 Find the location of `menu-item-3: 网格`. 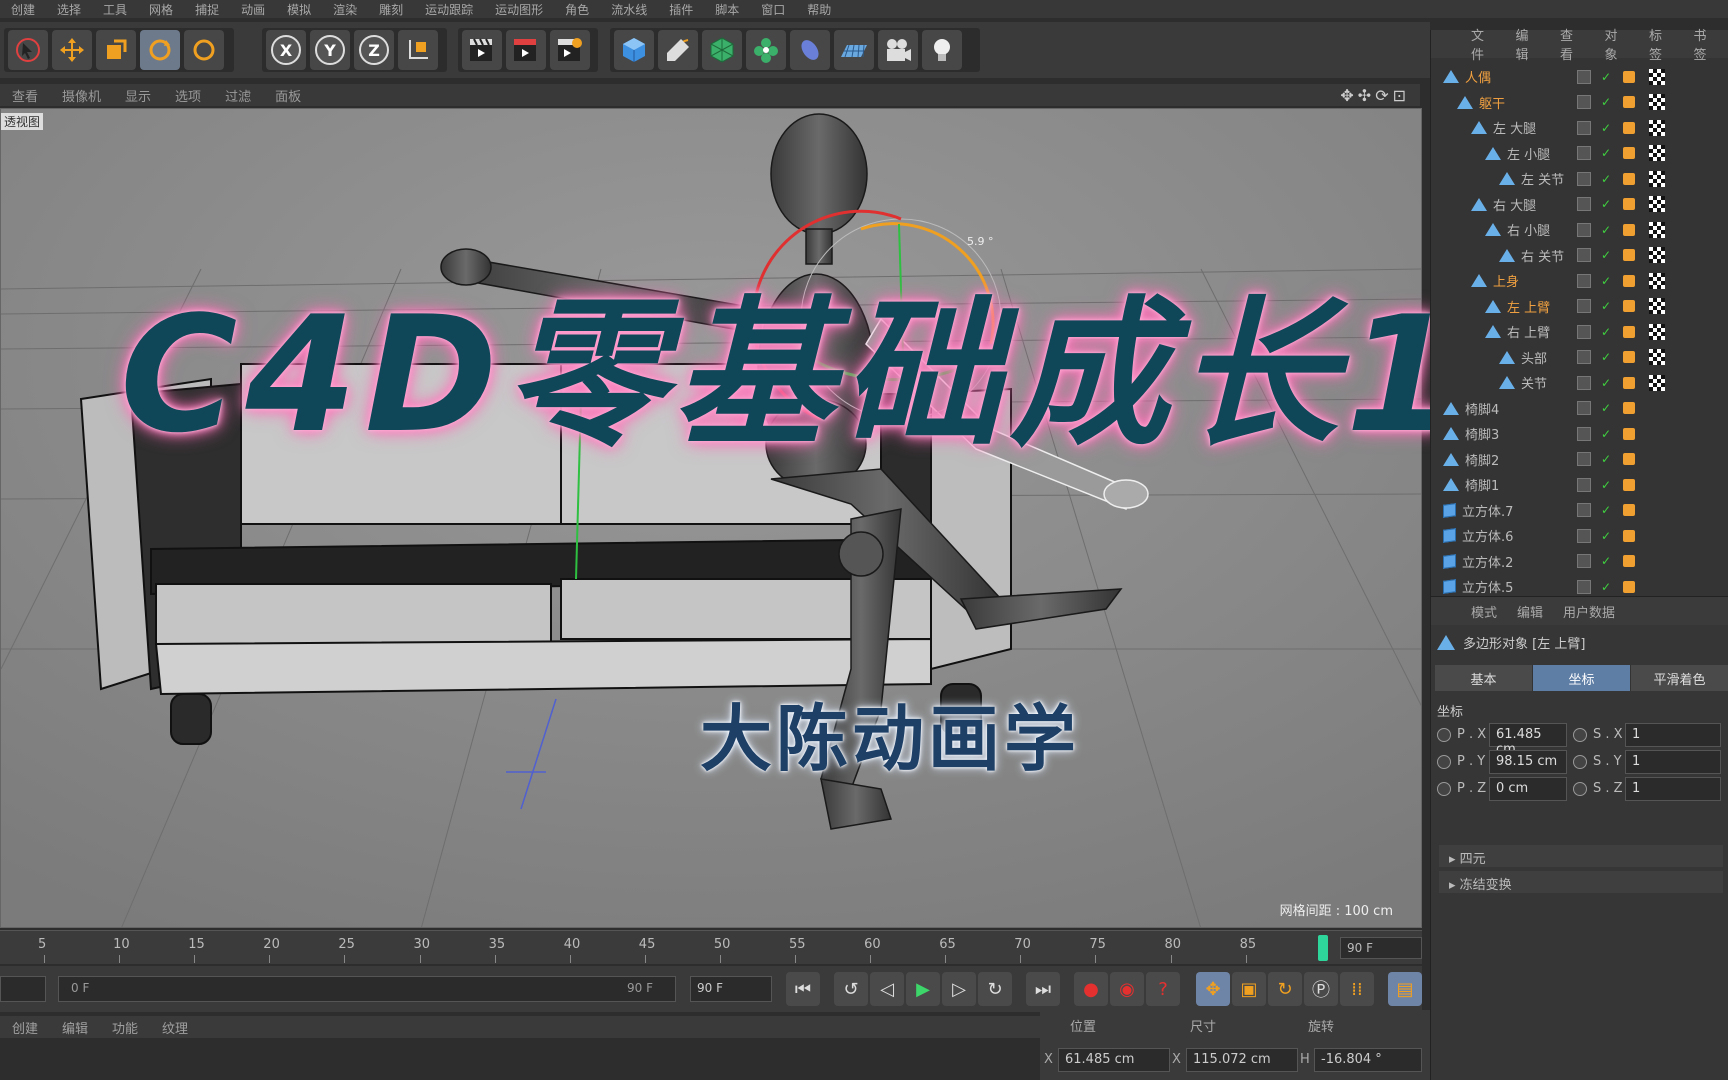

menu-item-3: 网格 is located at coordinates (161, 9).